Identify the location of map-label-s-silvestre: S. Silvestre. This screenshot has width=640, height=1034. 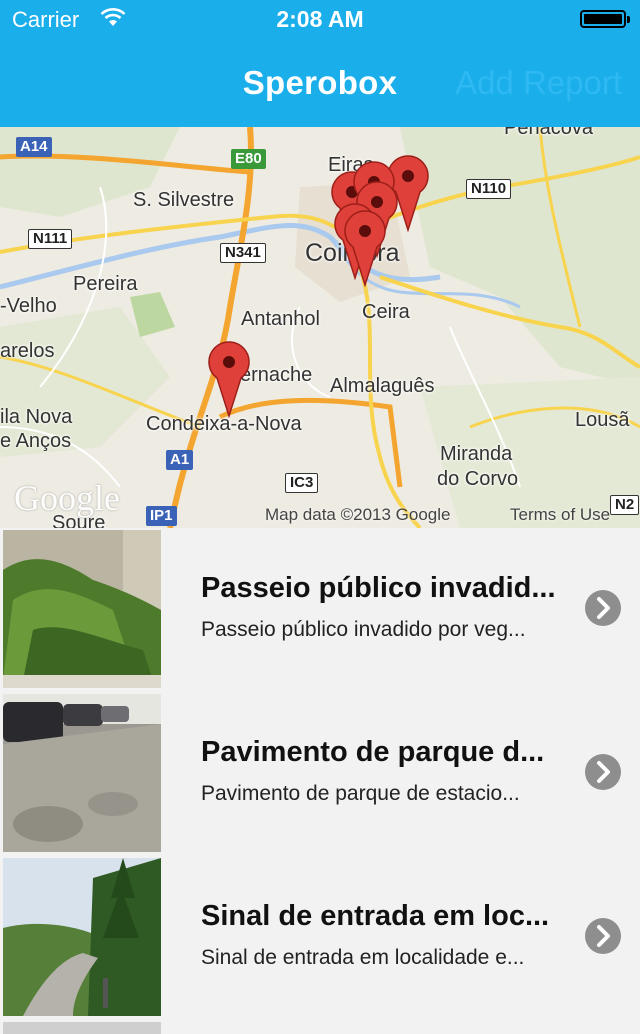
(184, 200).